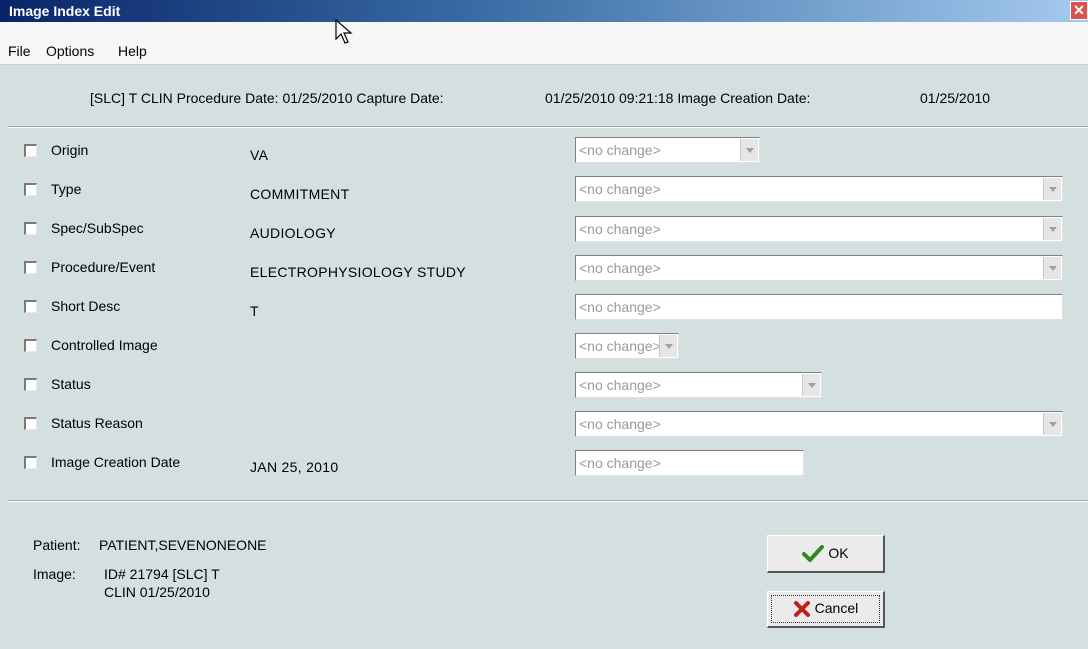 This screenshot has height=649, width=1088. Describe the element at coordinates (813, 554) in the screenshot. I see `checkmark-icon` at that location.